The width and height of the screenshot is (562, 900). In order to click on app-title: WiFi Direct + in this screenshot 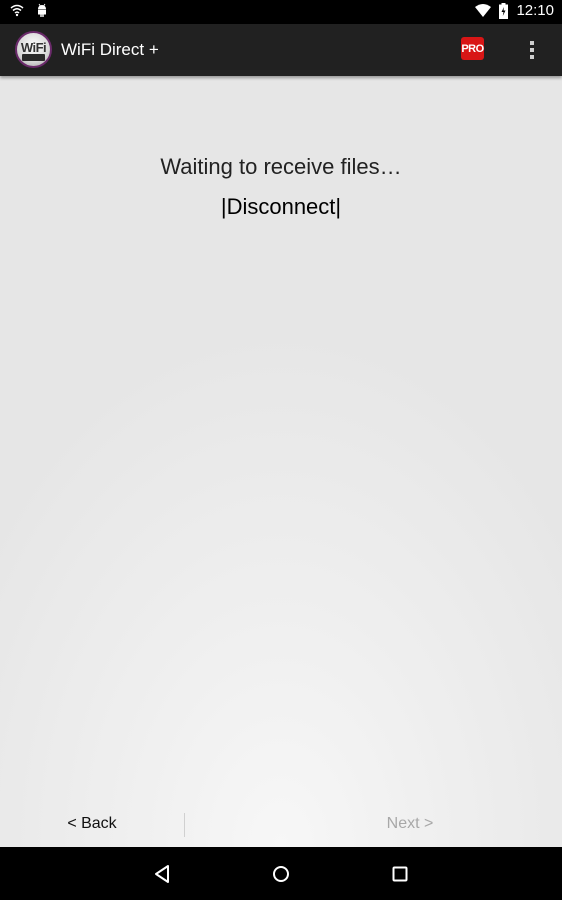, I will do `click(110, 49)`.